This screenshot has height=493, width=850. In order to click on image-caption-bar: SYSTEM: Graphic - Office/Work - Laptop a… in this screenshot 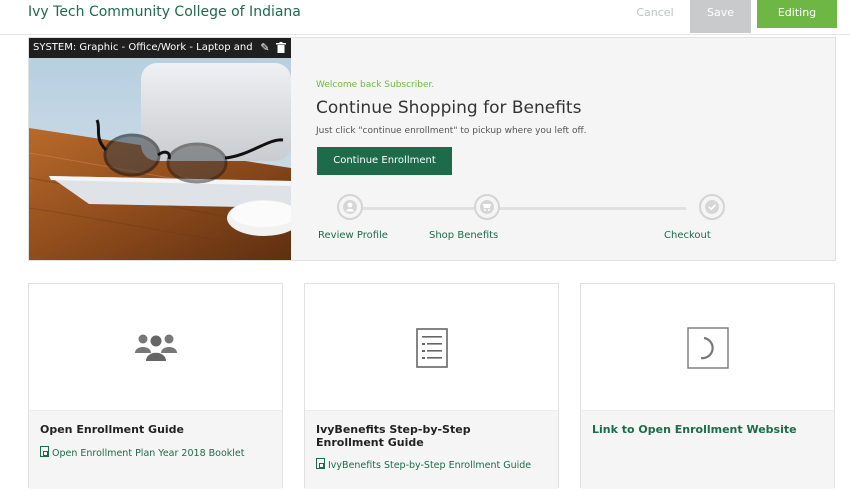, I will do `click(160, 48)`.